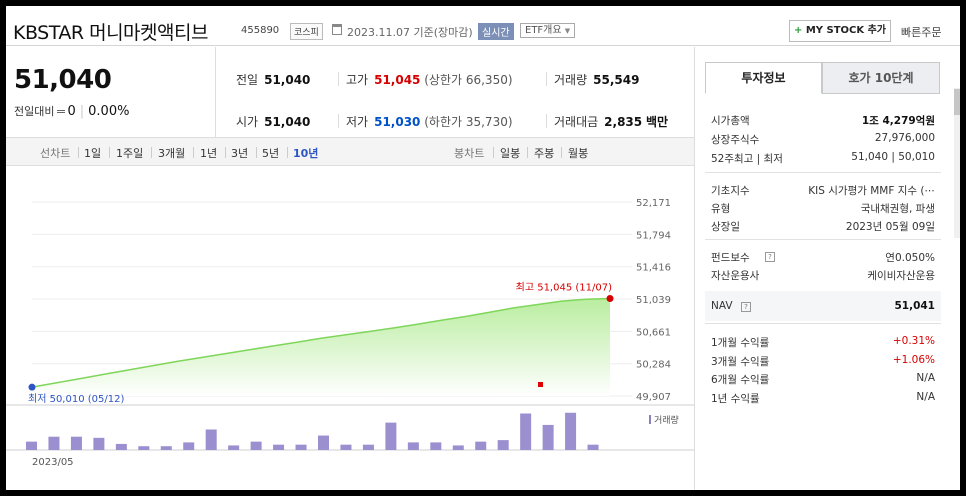 Image resolution: width=966 pixels, height=496 pixels. Describe the element at coordinates (544, 153) in the screenshot. I see `candle-tab-weekly: 주봉` at that location.